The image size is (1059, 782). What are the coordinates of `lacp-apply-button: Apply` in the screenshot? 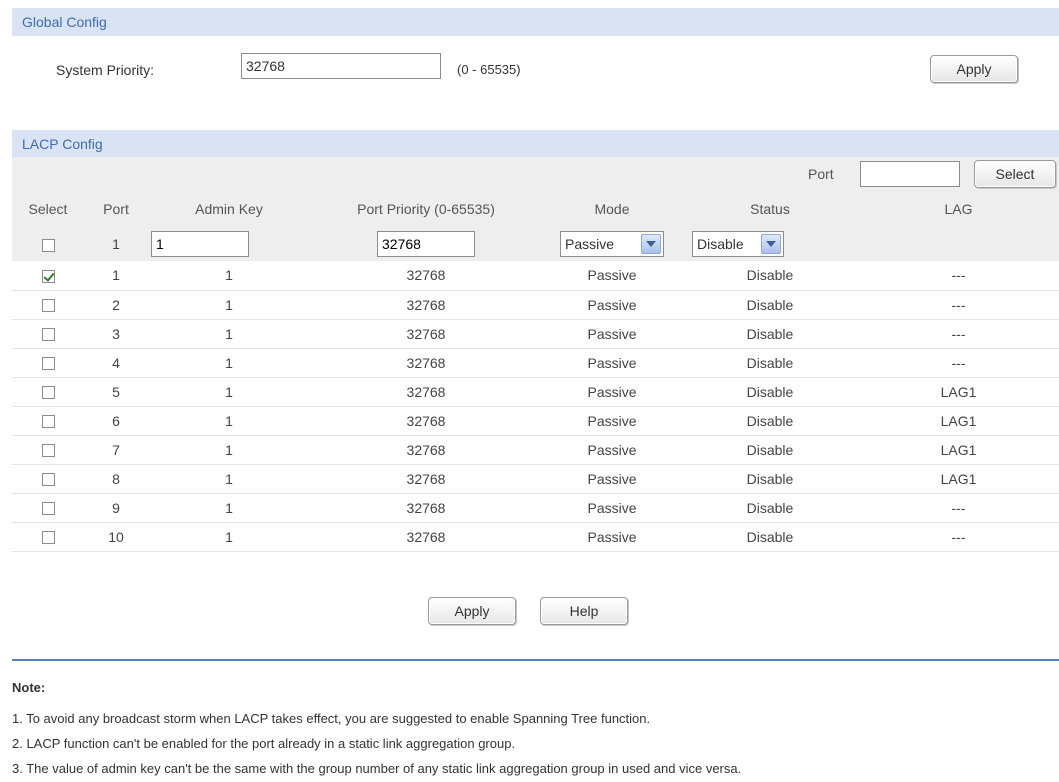 It's located at (472, 611).